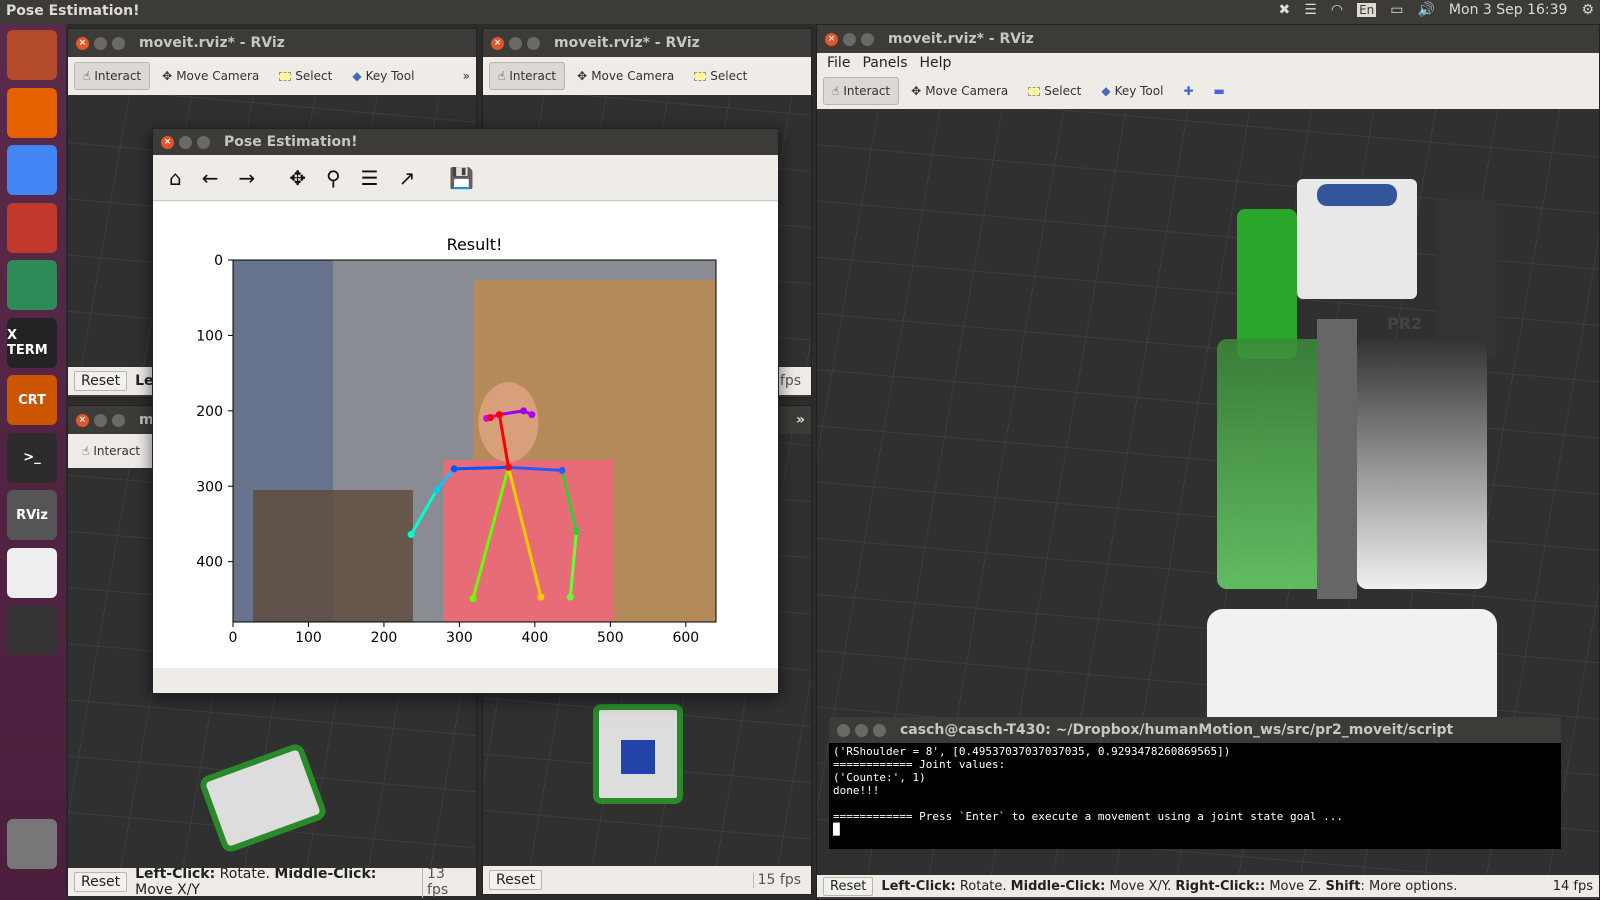 This screenshot has height=900, width=1600. Describe the element at coordinates (1508, 10) in the screenshot. I see `clock: Mon 3 Sep 16:39` at that location.